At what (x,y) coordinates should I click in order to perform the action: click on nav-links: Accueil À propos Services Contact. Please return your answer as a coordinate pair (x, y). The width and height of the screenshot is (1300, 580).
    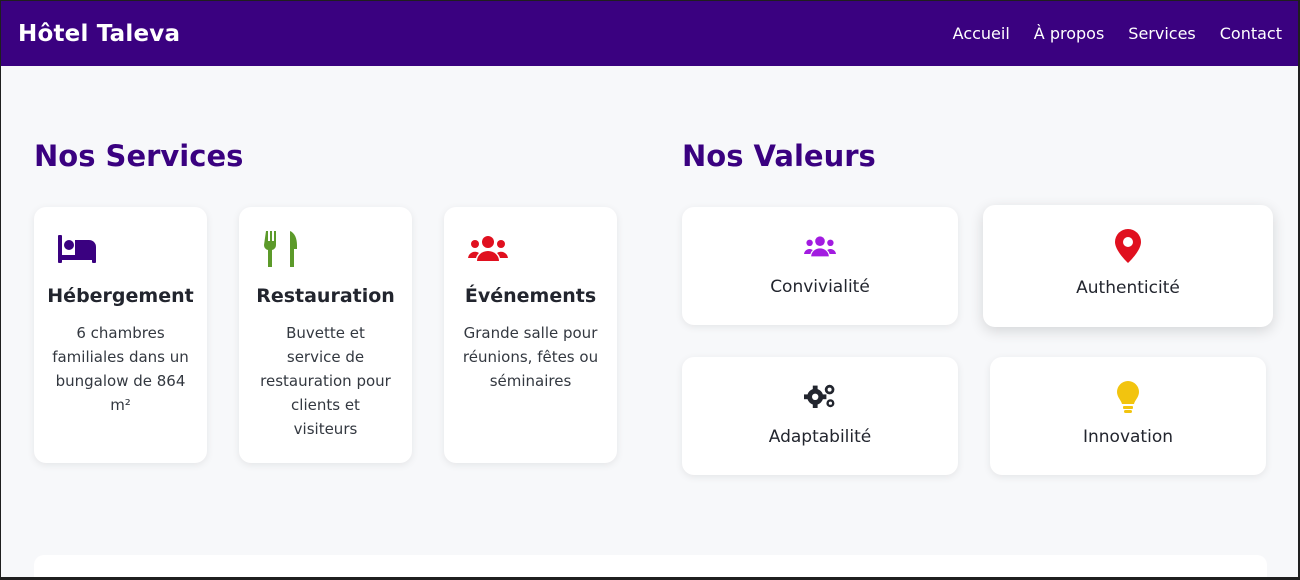
    Looking at the image, I should click on (1117, 33).